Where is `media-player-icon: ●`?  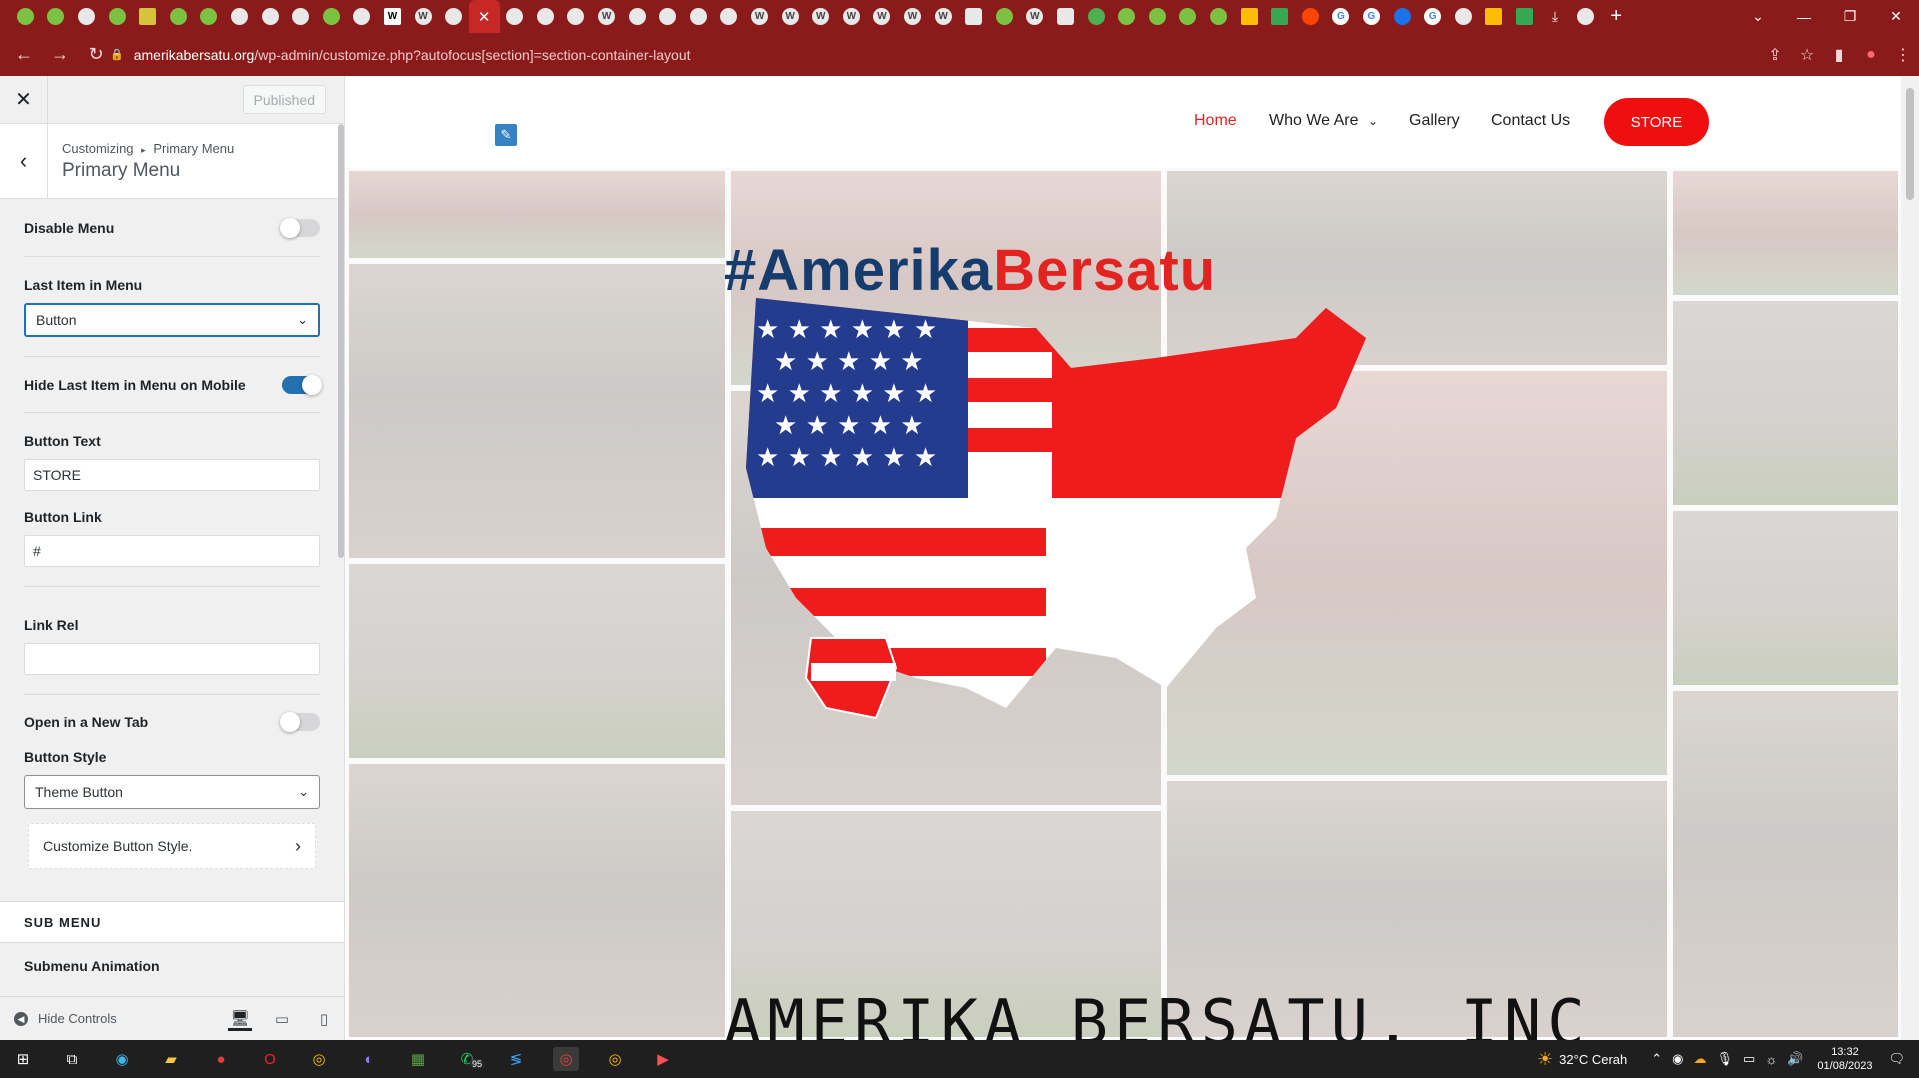 media-player-icon: ● is located at coordinates (221, 1059).